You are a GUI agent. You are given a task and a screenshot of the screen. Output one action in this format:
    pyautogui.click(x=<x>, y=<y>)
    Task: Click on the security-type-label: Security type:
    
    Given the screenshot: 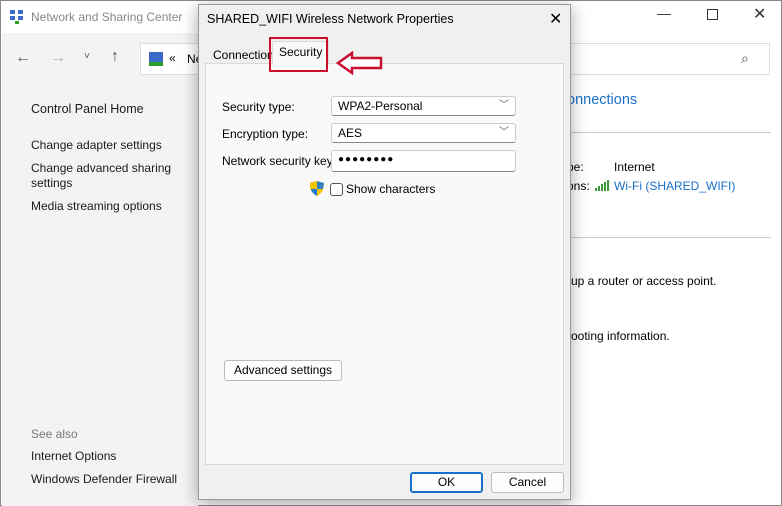 What is the action you would take?
    pyautogui.click(x=258, y=107)
    